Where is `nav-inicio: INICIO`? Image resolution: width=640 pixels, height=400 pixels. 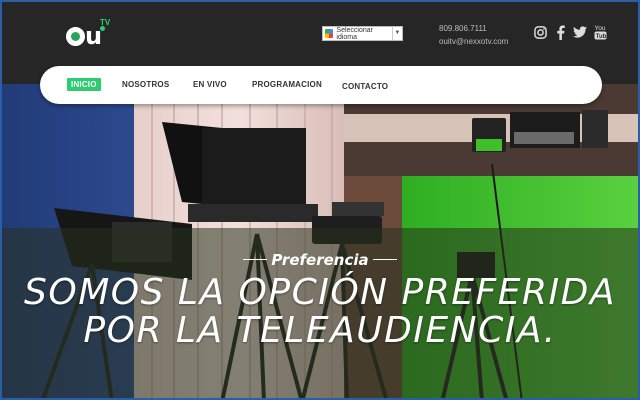
nav-inicio: INICIO is located at coordinates (84, 84).